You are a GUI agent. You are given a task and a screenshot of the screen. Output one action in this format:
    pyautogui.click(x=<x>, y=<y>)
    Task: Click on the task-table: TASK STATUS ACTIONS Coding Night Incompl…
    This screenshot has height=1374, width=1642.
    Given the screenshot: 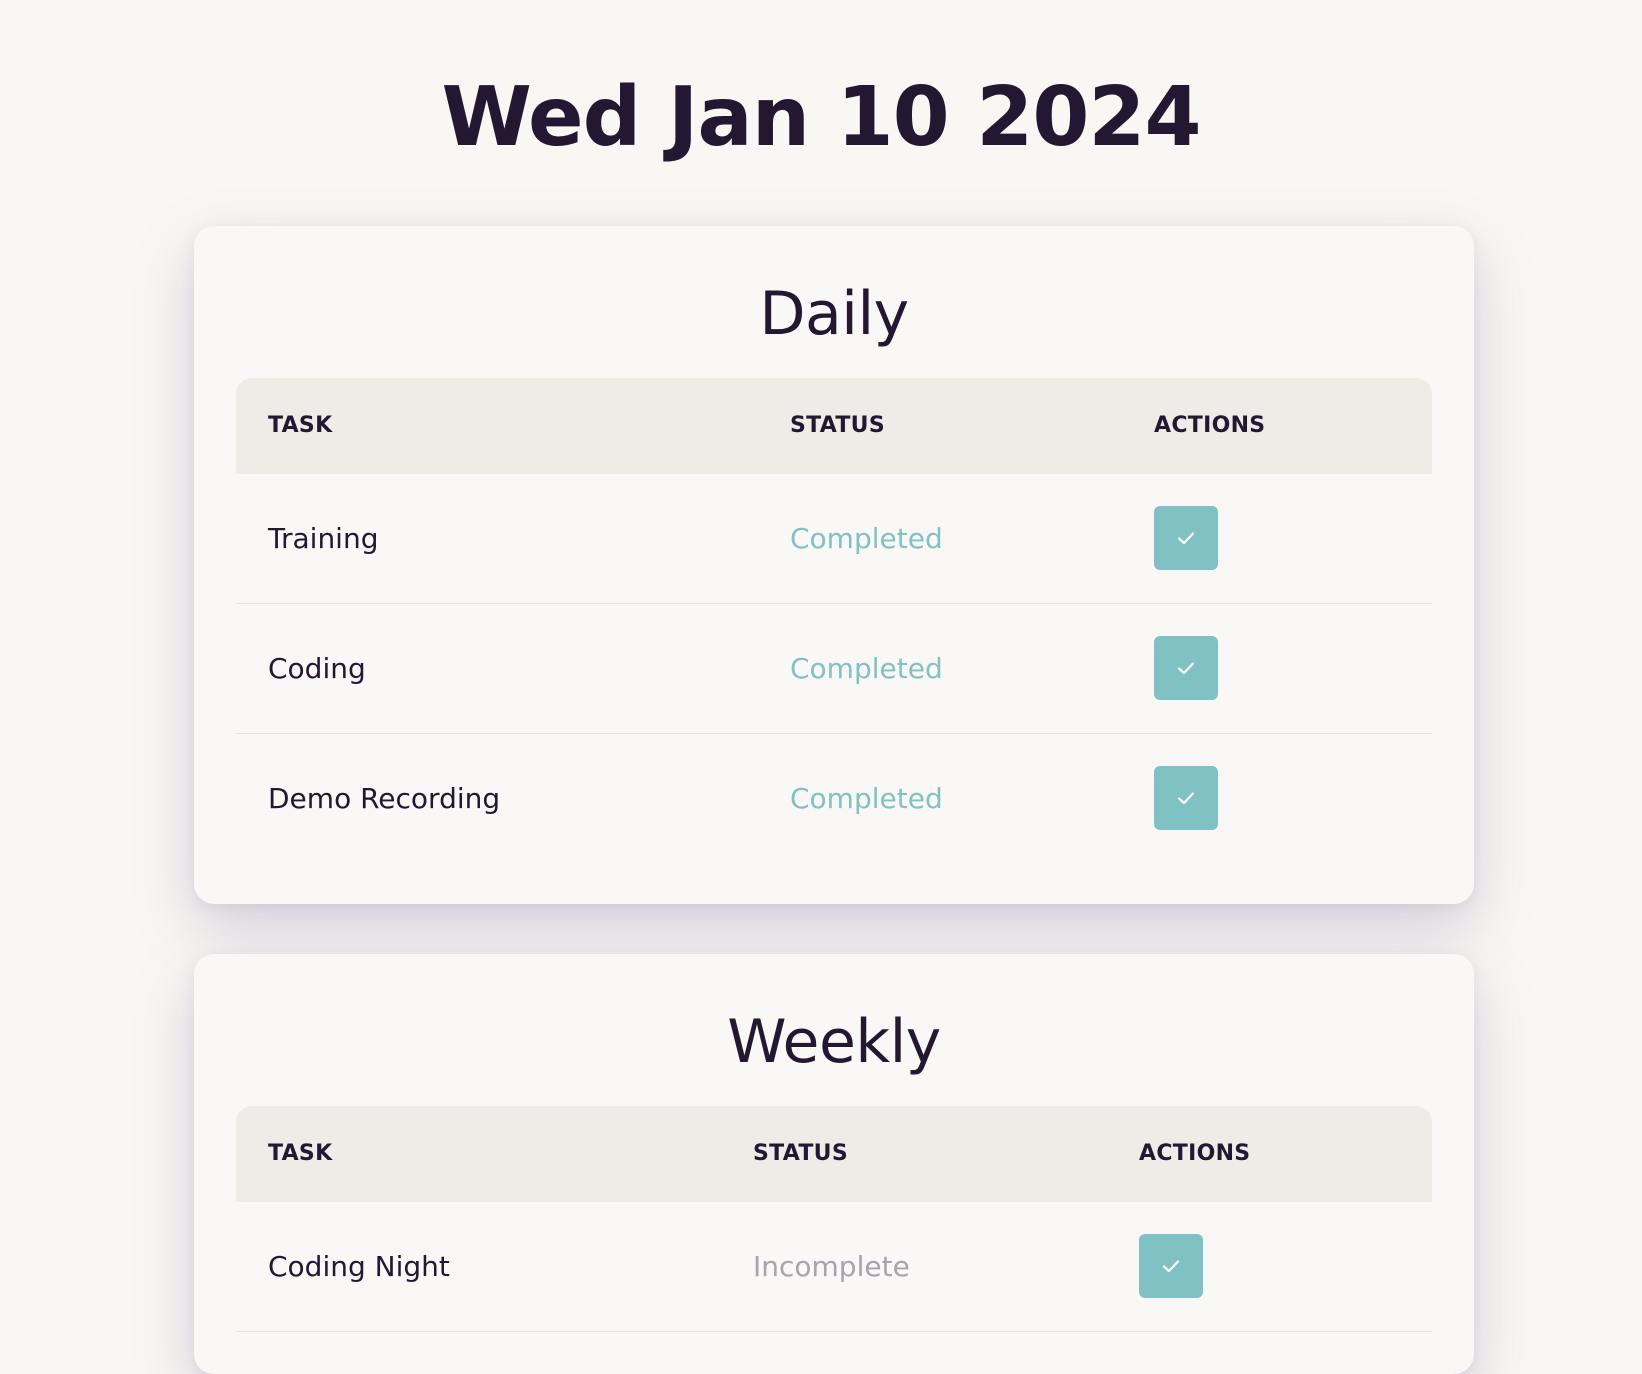 What is the action you would take?
    pyautogui.click(x=834, y=1219)
    